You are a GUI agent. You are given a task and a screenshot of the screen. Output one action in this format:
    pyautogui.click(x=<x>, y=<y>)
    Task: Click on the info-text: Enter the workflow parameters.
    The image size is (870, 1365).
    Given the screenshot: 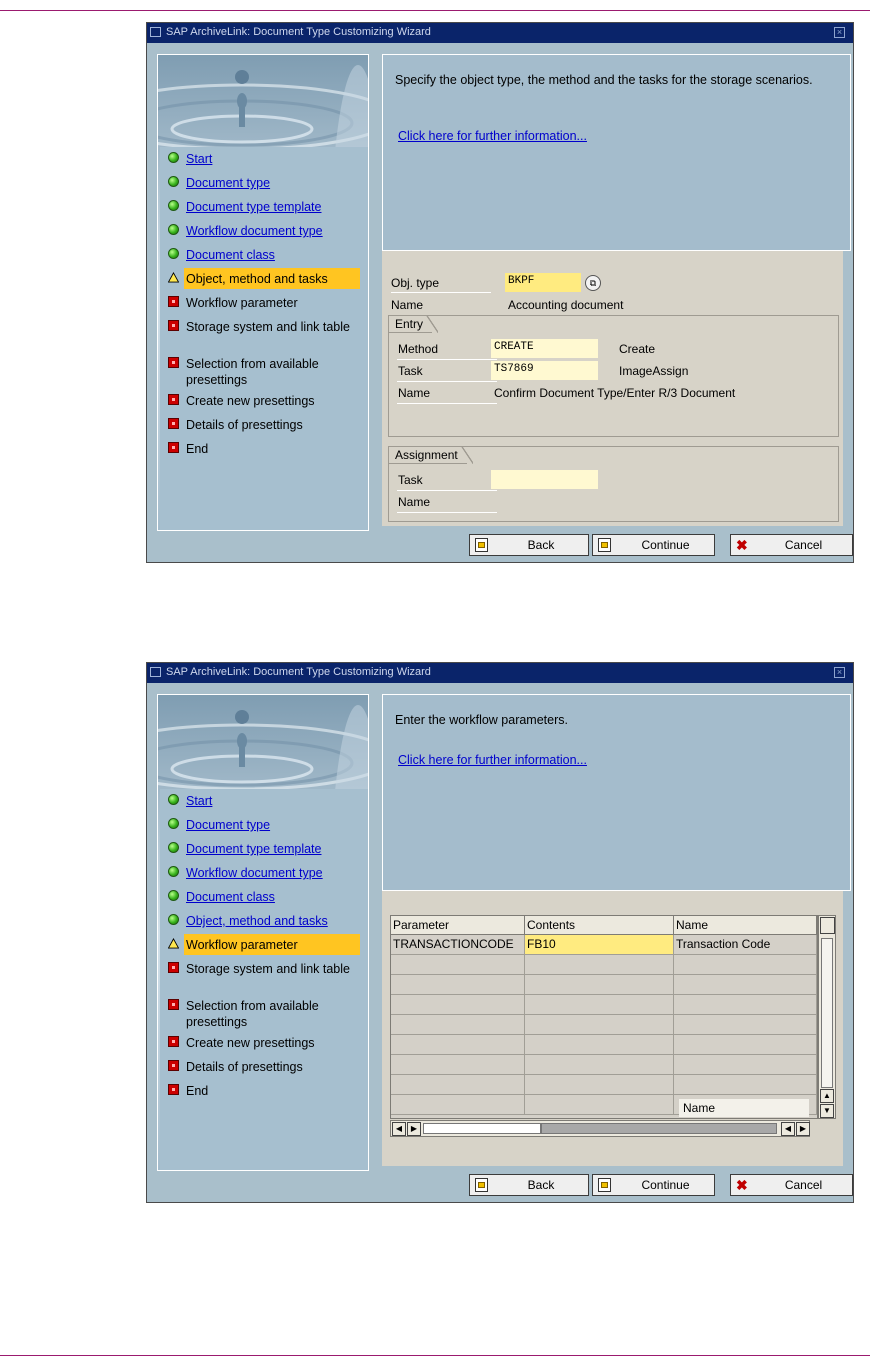 What is the action you would take?
    pyautogui.click(x=481, y=720)
    